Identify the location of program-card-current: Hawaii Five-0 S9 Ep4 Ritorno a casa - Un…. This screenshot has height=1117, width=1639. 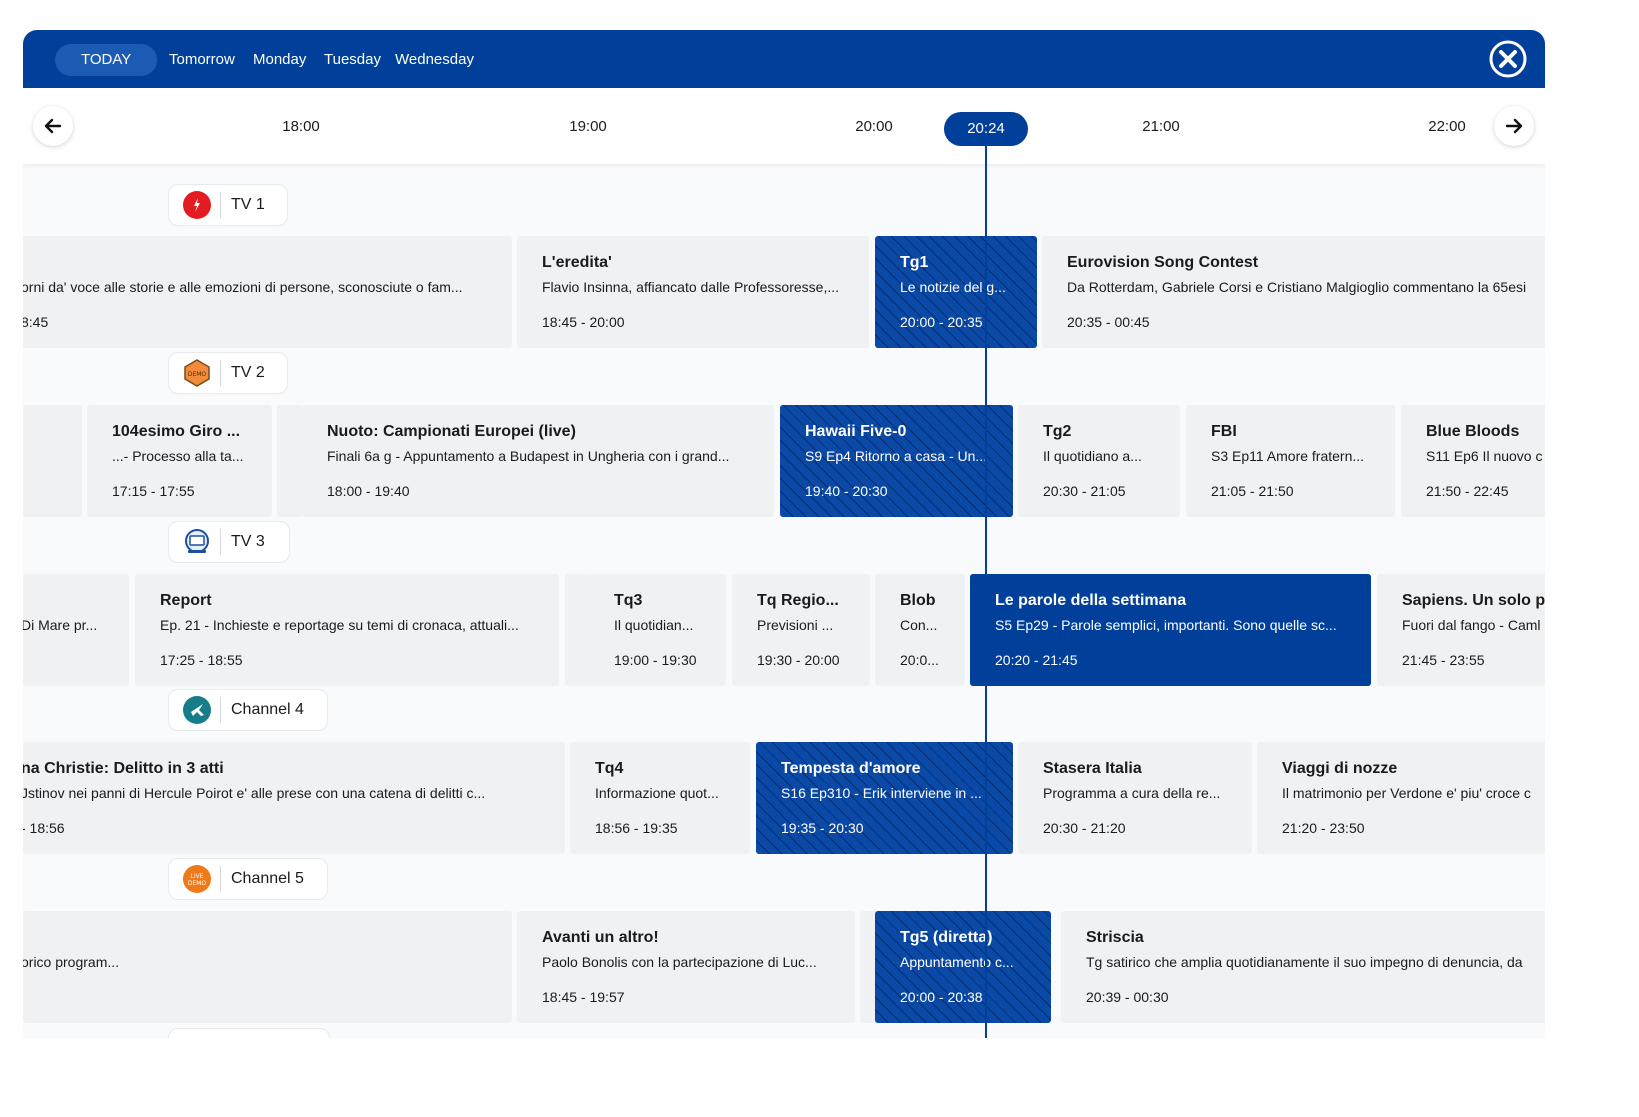
(896, 461).